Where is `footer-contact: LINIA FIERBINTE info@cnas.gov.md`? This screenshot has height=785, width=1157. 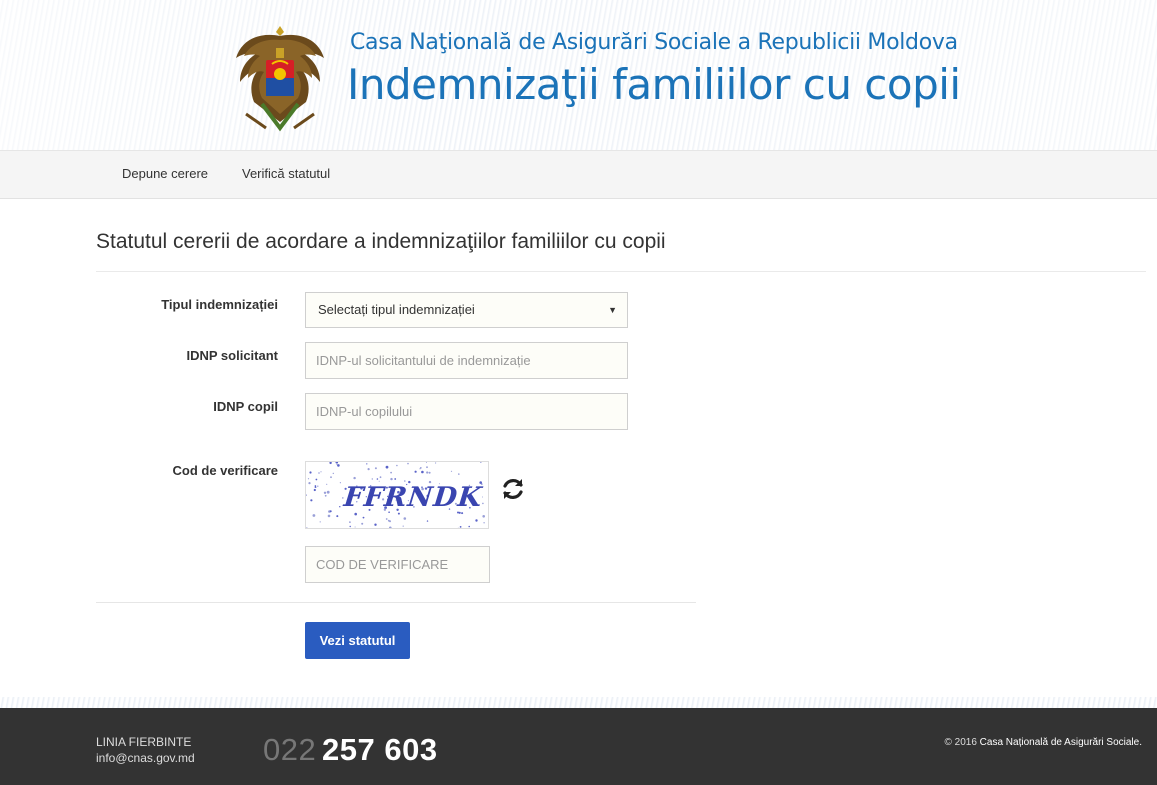 footer-contact: LINIA FIERBINTE info@cnas.gov.md is located at coordinates (145, 750).